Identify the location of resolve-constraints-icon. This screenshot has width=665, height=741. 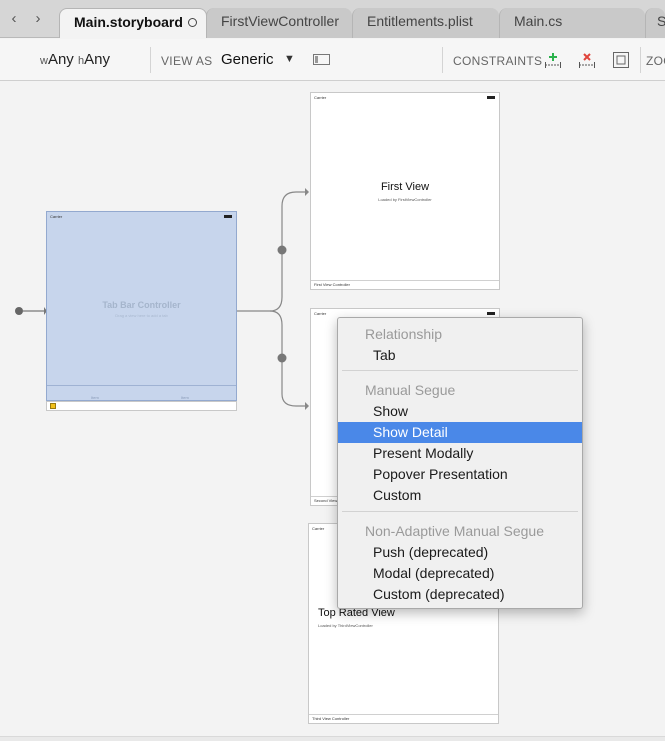
(621, 60).